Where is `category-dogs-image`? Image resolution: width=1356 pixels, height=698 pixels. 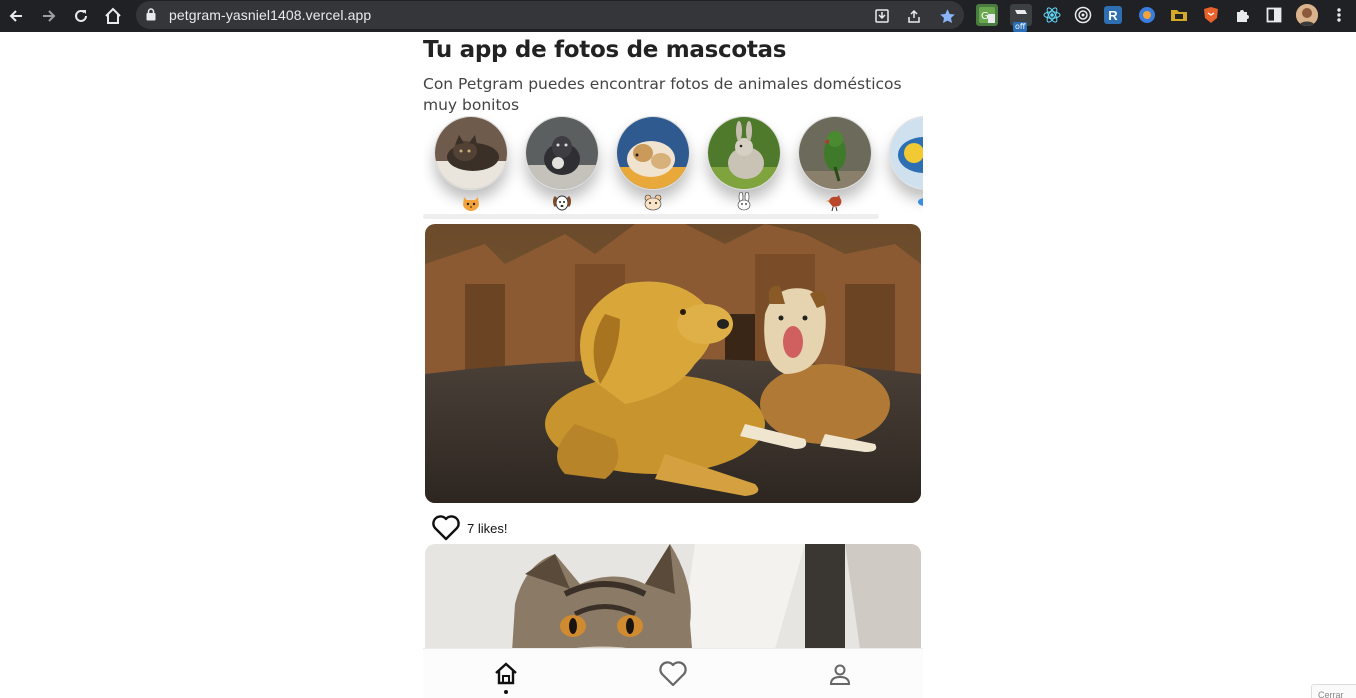
category-dogs-image is located at coordinates (562, 153).